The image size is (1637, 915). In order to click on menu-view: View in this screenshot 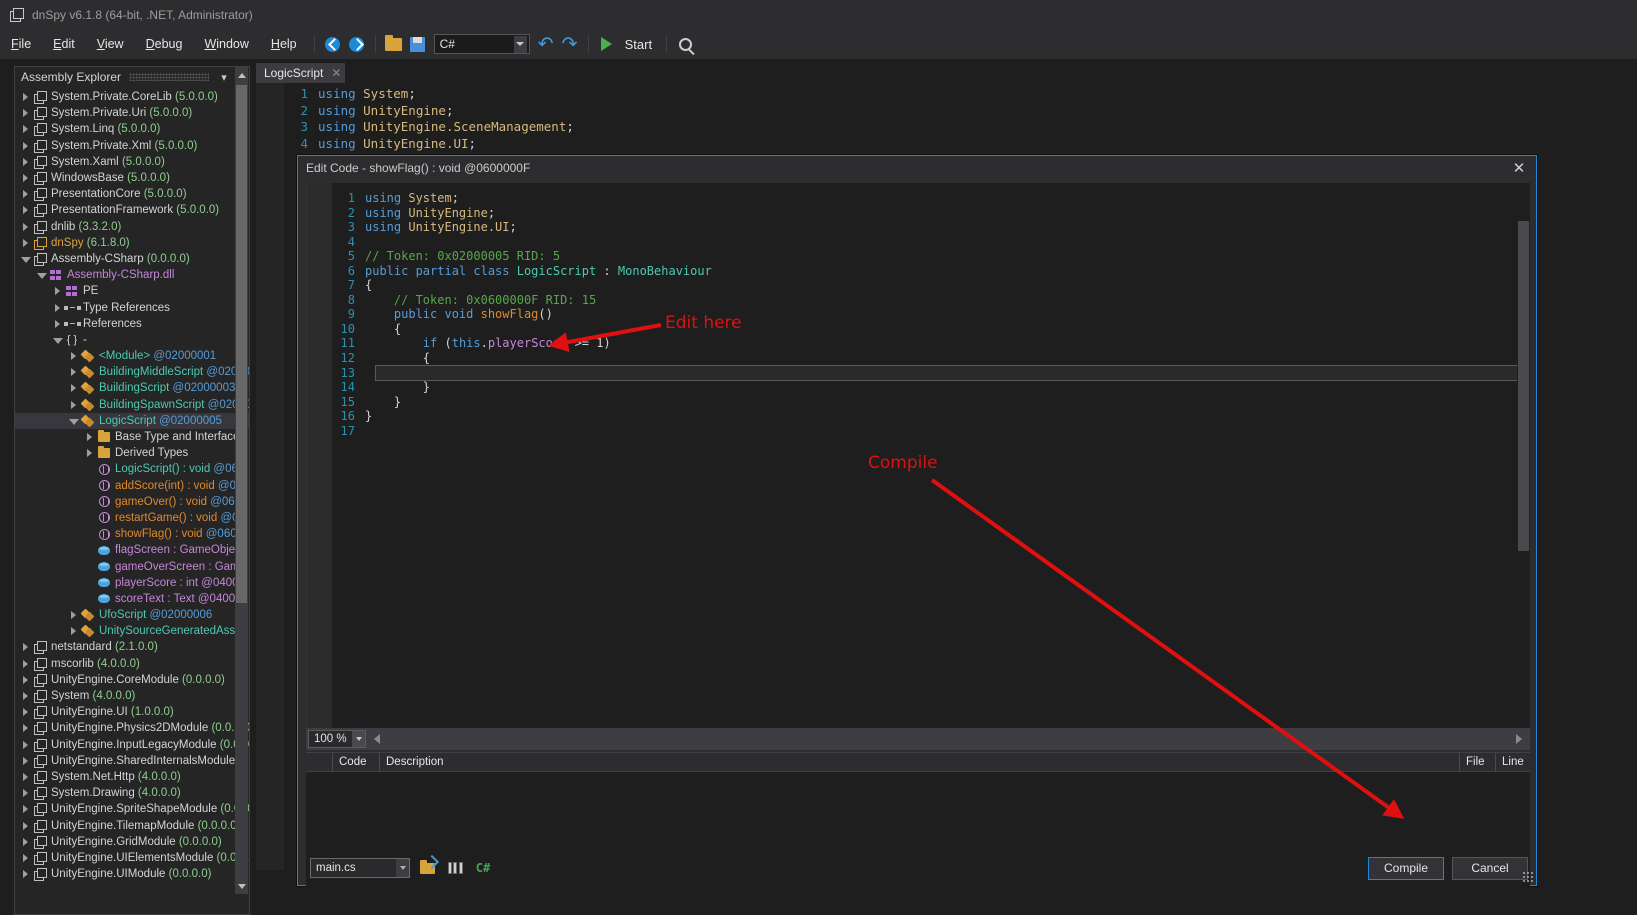, I will do `click(110, 44)`.